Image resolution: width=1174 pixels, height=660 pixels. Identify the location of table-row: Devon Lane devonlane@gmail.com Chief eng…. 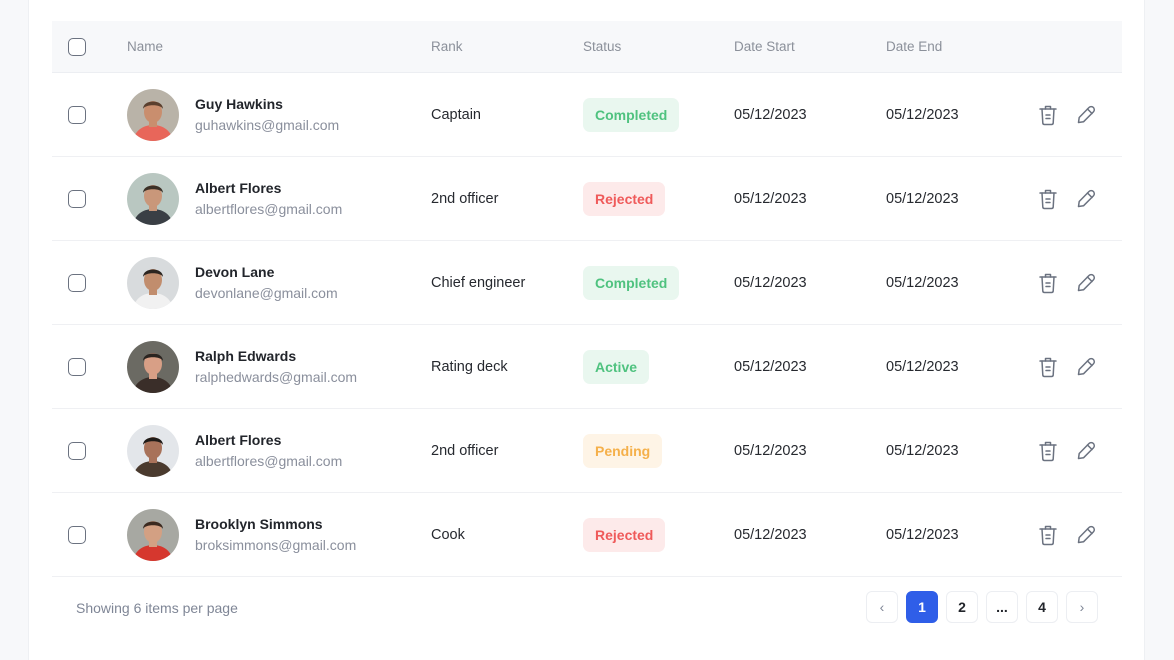
(587, 283).